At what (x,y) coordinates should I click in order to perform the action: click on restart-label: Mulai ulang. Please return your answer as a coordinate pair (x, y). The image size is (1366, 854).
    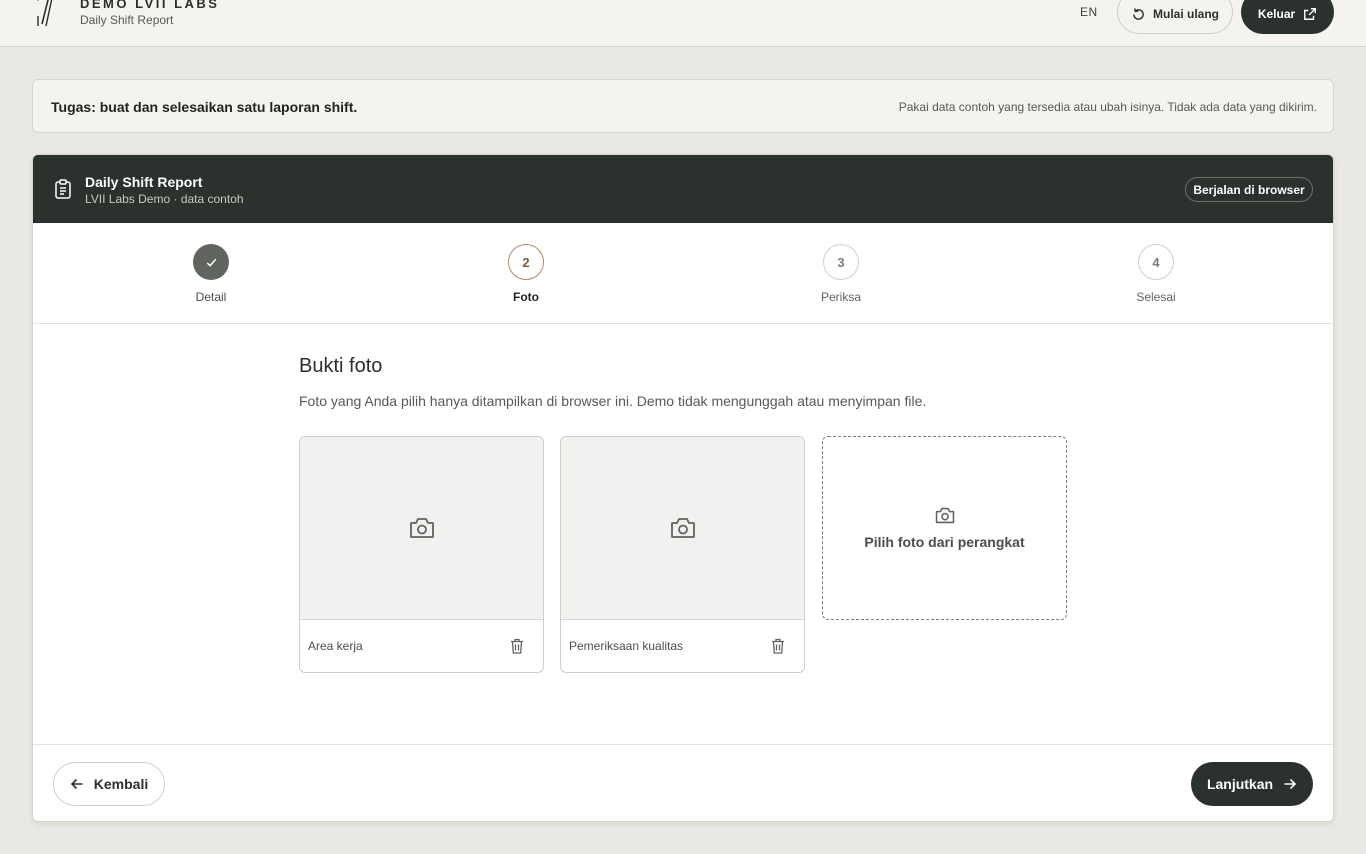
    Looking at the image, I should click on (1186, 14).